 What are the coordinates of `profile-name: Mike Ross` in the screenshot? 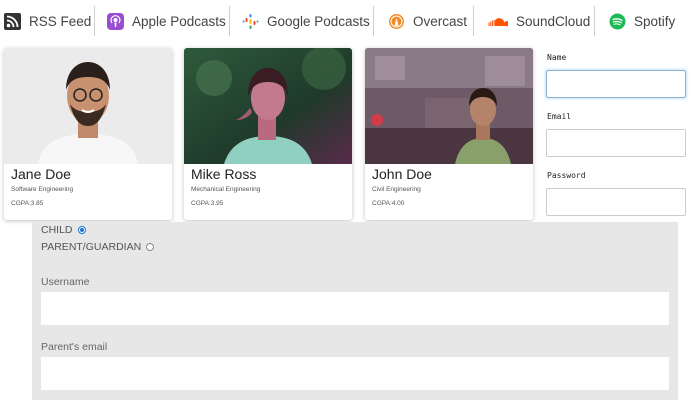 It's located at (224, 174).